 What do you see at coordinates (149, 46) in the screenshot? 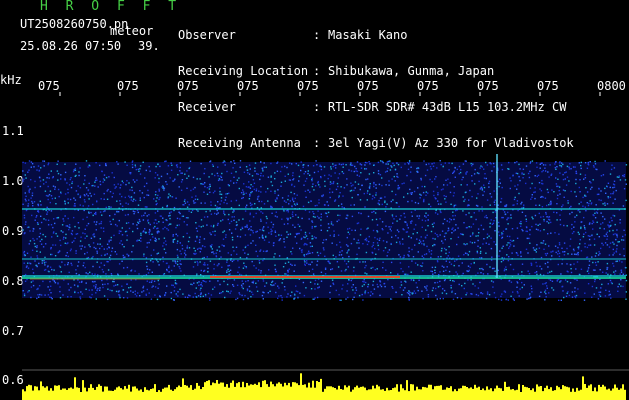
I see `count-label: 39.` at bounding box center [149, 46].